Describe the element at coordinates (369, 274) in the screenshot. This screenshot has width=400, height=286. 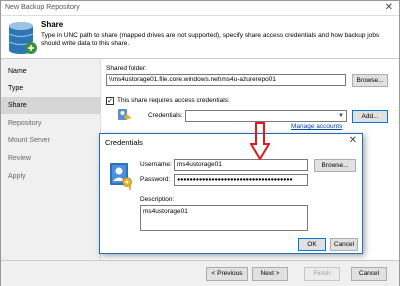
I see `cancel-button: Cancel` at that location.